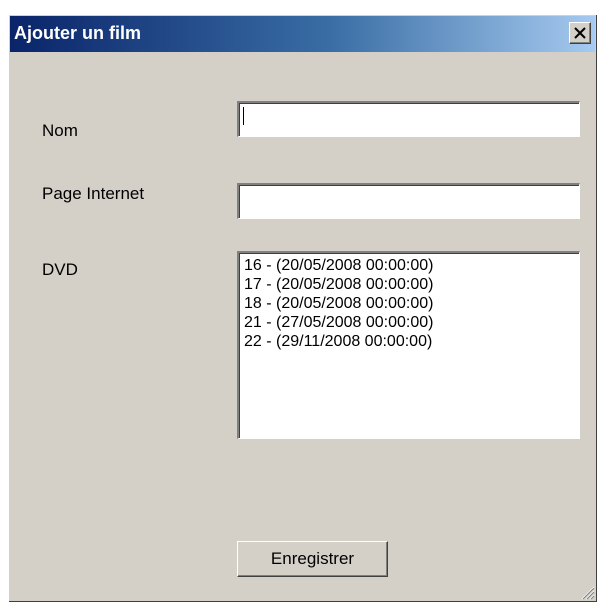  What do you see at coordinates (302, 34) in the screenshot?
I see `title-bar: Ajouter un film` at bounding box center [302, 34].